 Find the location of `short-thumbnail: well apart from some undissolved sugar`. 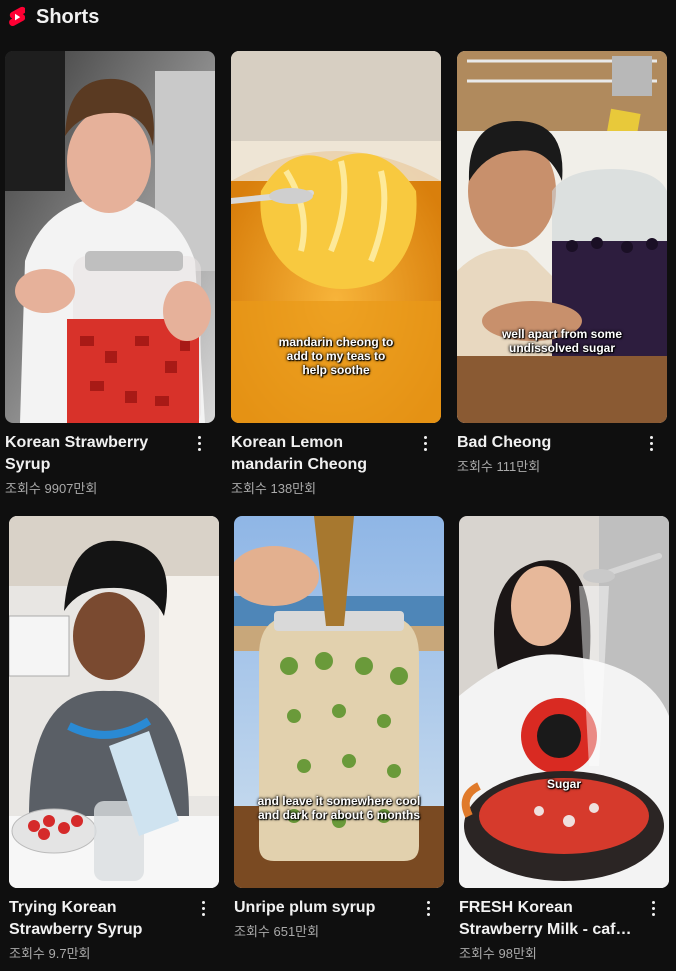

short-thumbnail: well apart from some undissolved sugar is located at coordinates (562, 237).